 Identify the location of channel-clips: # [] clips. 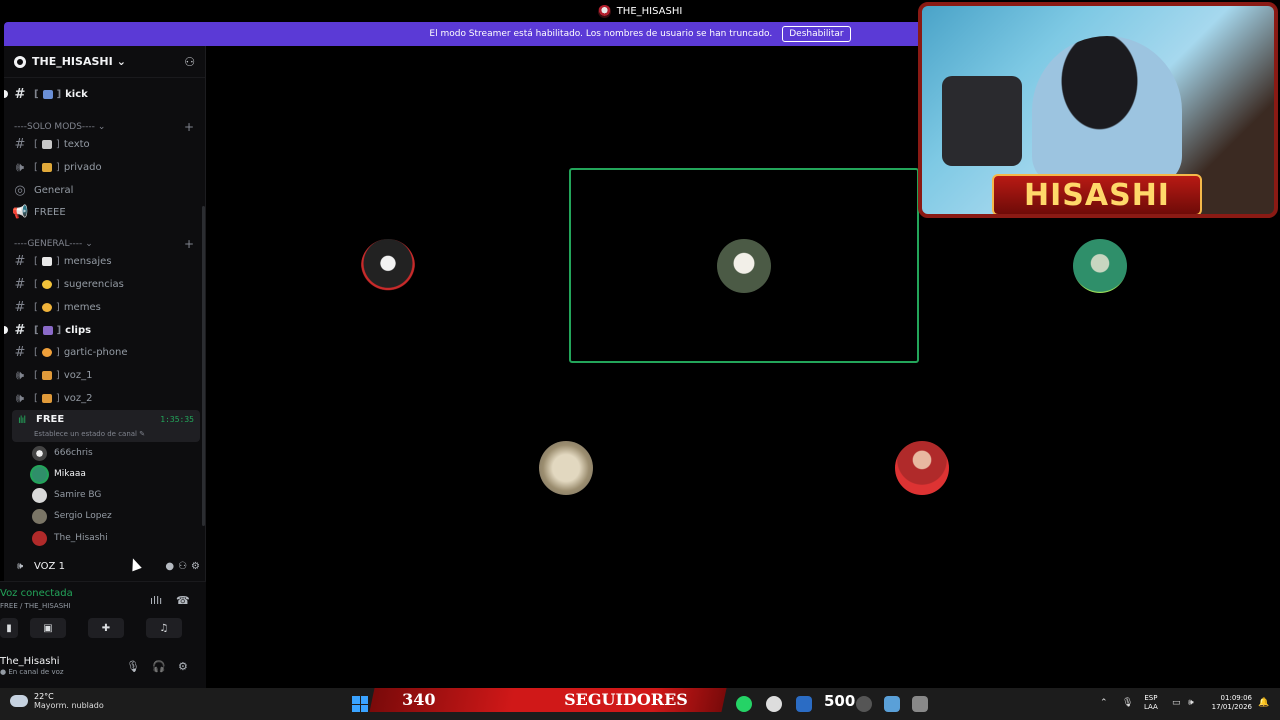
(102, 330).